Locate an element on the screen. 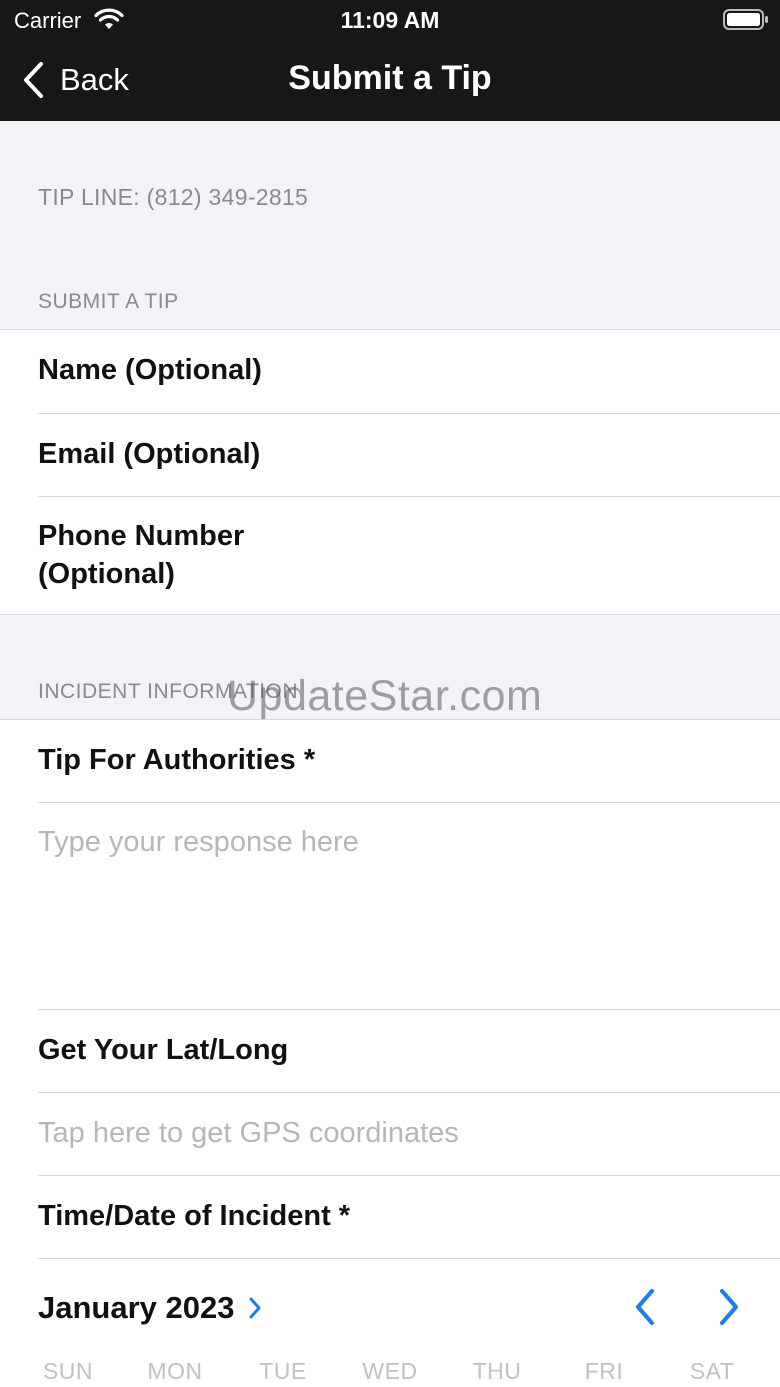 The height and width of the screenshot is (1387, 780). tip-for-authorities-label: Tip For Authorities * is located at coordinates (177, 760).